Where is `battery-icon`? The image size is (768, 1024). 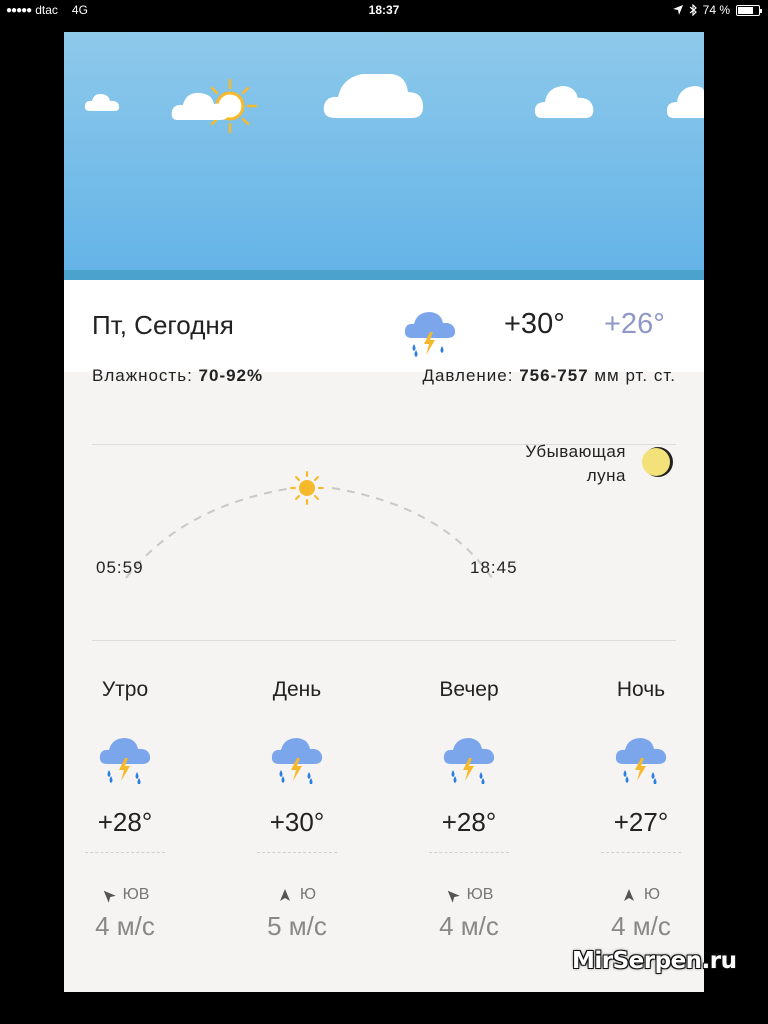 battery-icon is located at coordinates (749, 10).